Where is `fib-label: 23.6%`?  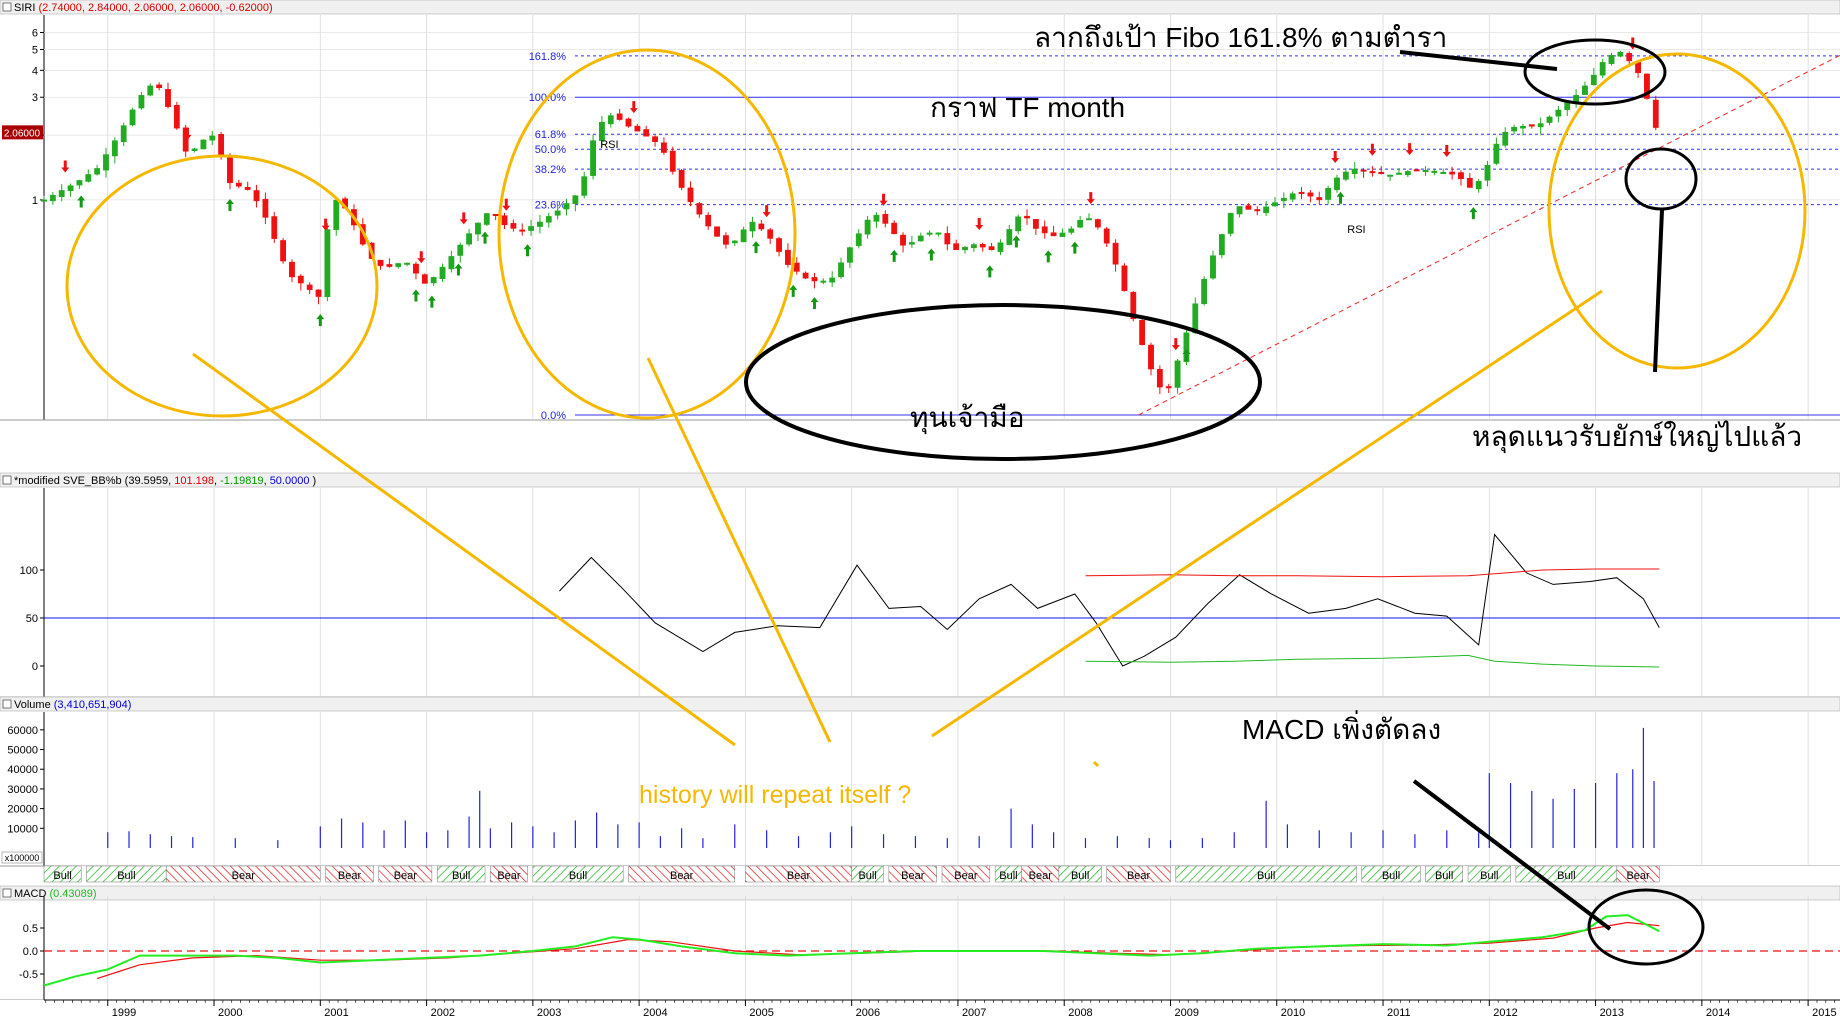
fib-label: 23.6% is located at coordinates (550, 206).